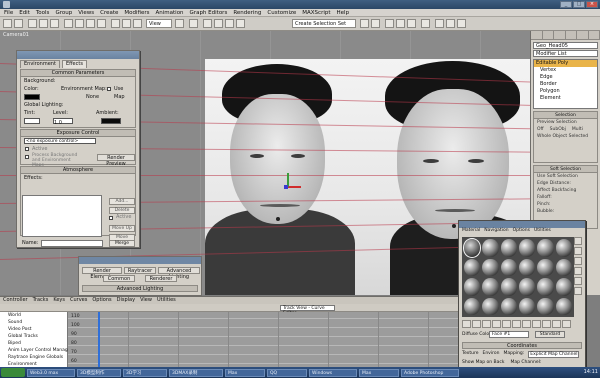 The height and width of the screenshot is (378, 600). What do you see at coordinates (43, 13) in the screenshot?
I see `menu-tools: Tools` at bounding box center [43, 13].